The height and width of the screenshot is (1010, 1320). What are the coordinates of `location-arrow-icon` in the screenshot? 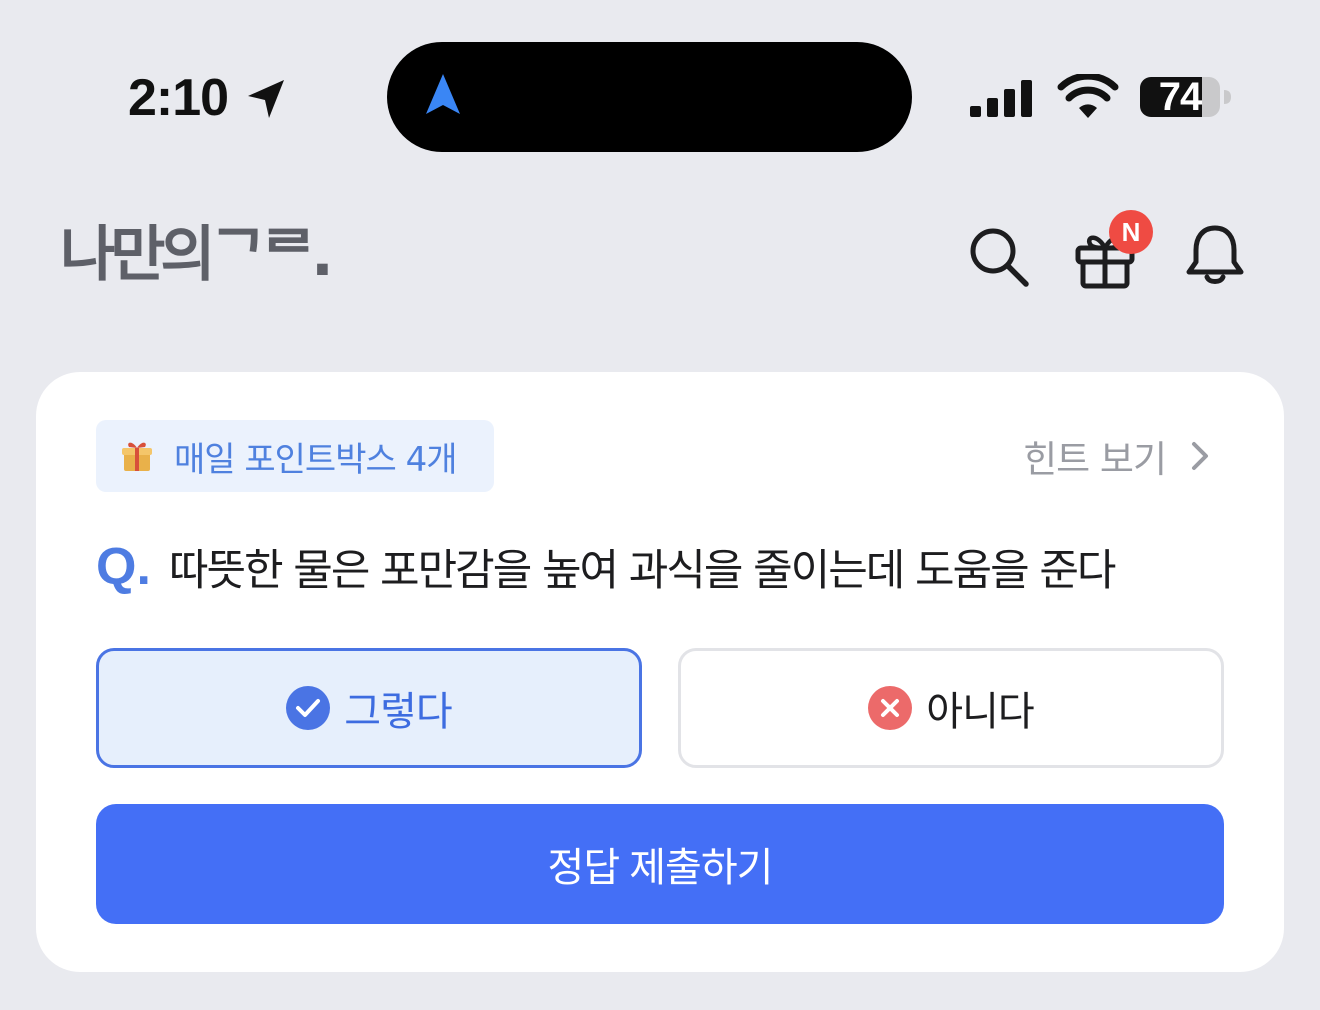 It's located at (266, 99).